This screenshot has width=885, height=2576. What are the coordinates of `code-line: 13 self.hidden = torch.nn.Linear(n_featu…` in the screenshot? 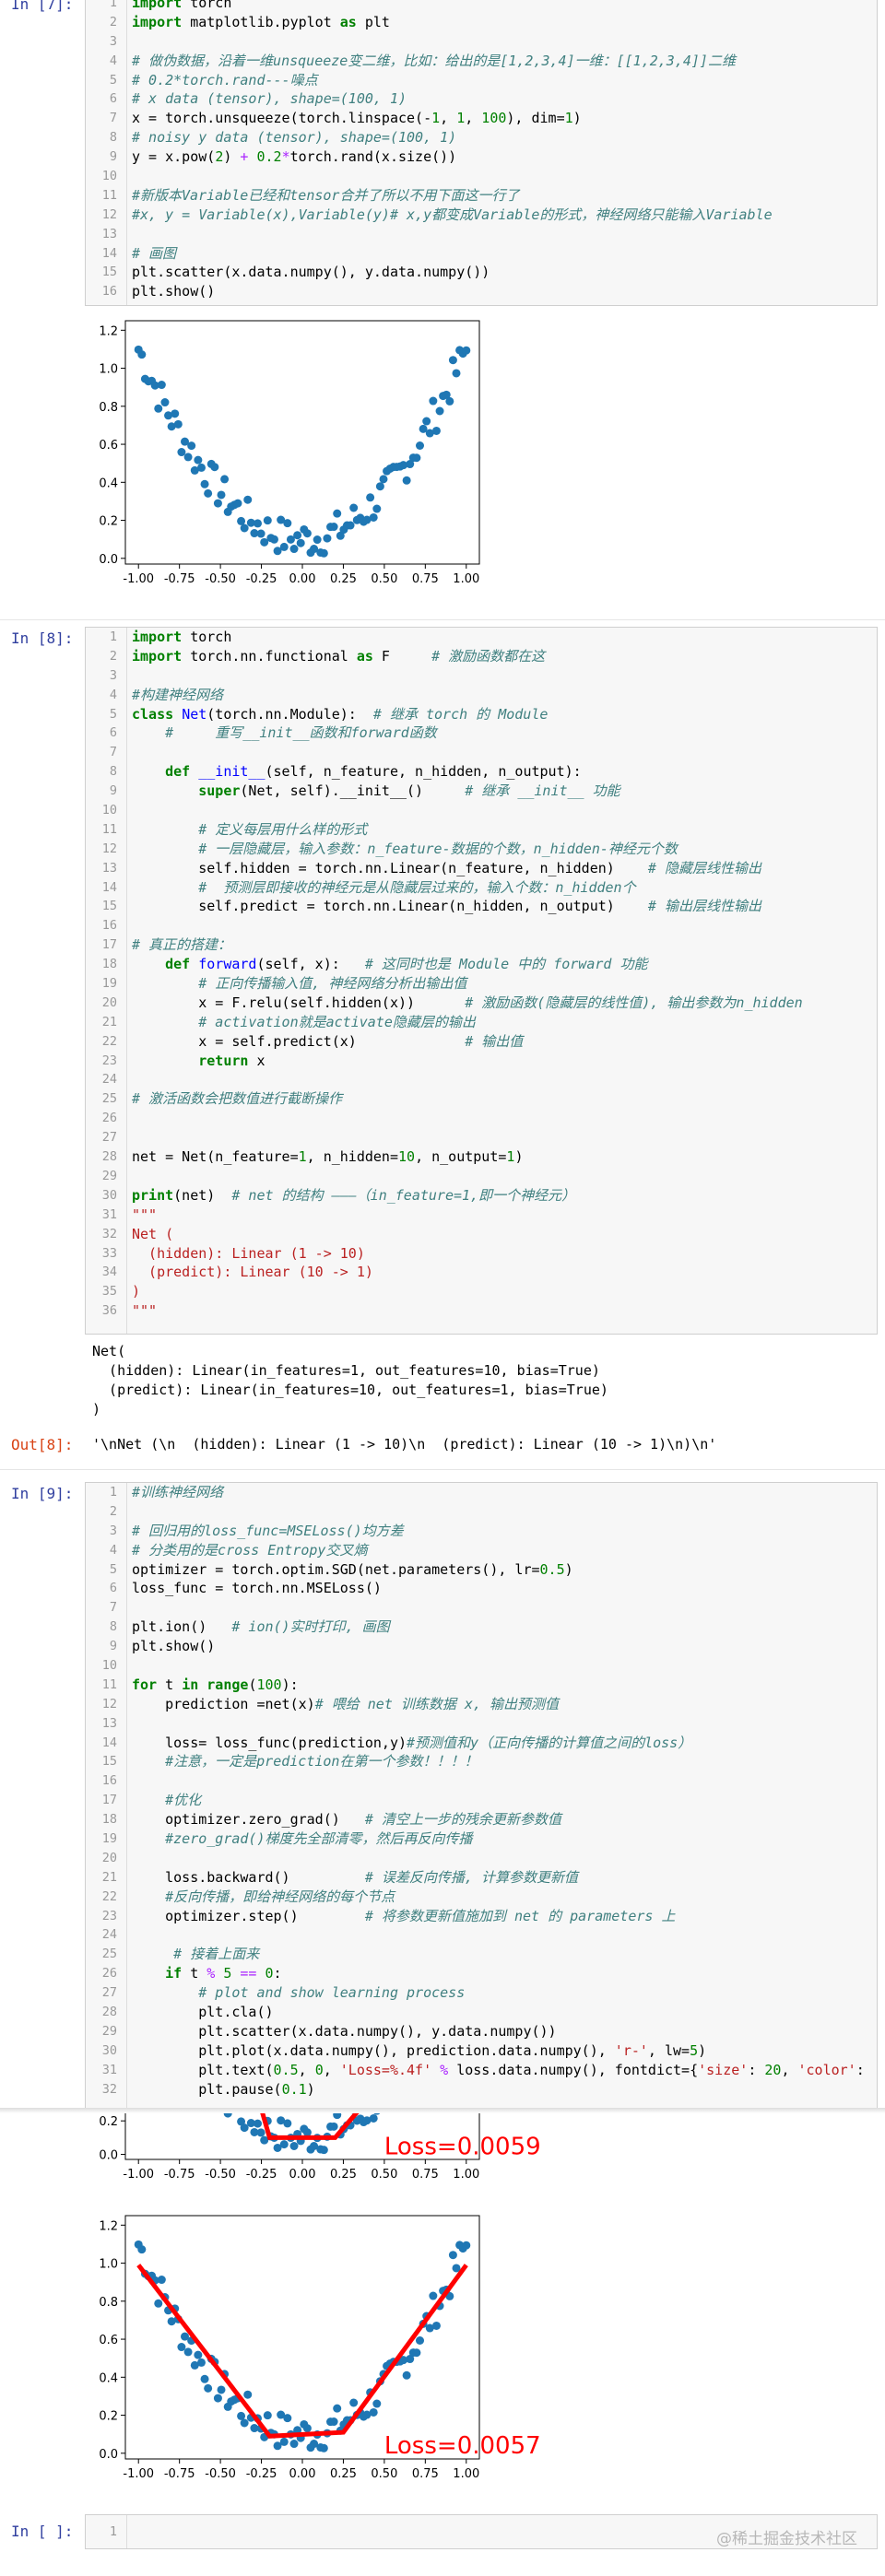 It's located at (481, 868).